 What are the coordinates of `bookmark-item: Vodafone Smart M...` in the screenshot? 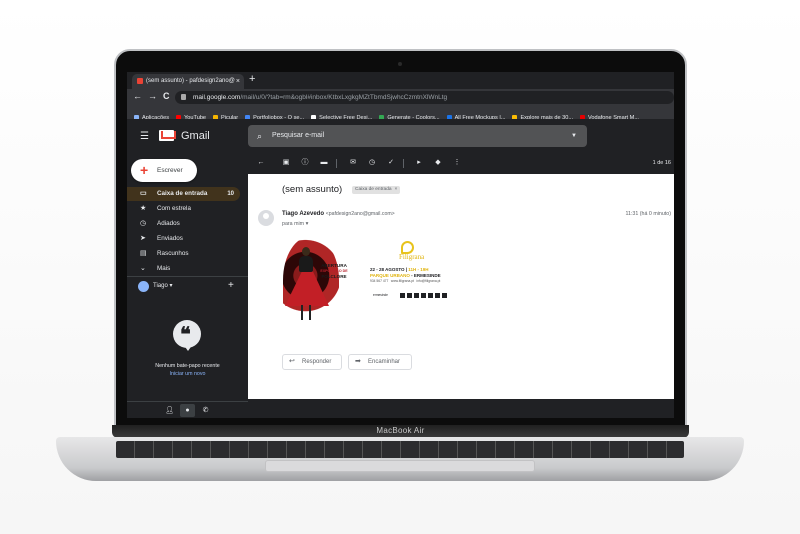 It's located at (609, 115).